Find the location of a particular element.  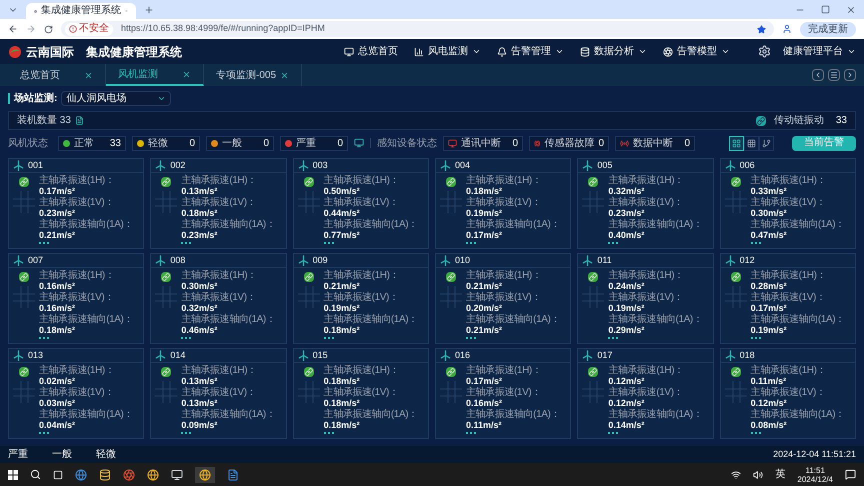

metric-value: 0.21m/s² is located at coordinates (485, 286).